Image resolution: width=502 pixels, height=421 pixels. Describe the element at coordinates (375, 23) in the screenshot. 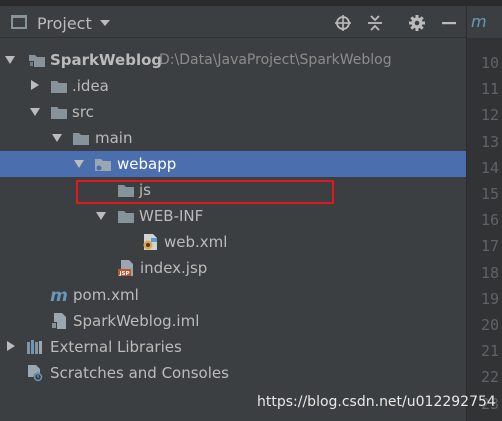

I see `collapse-icon` at that location.